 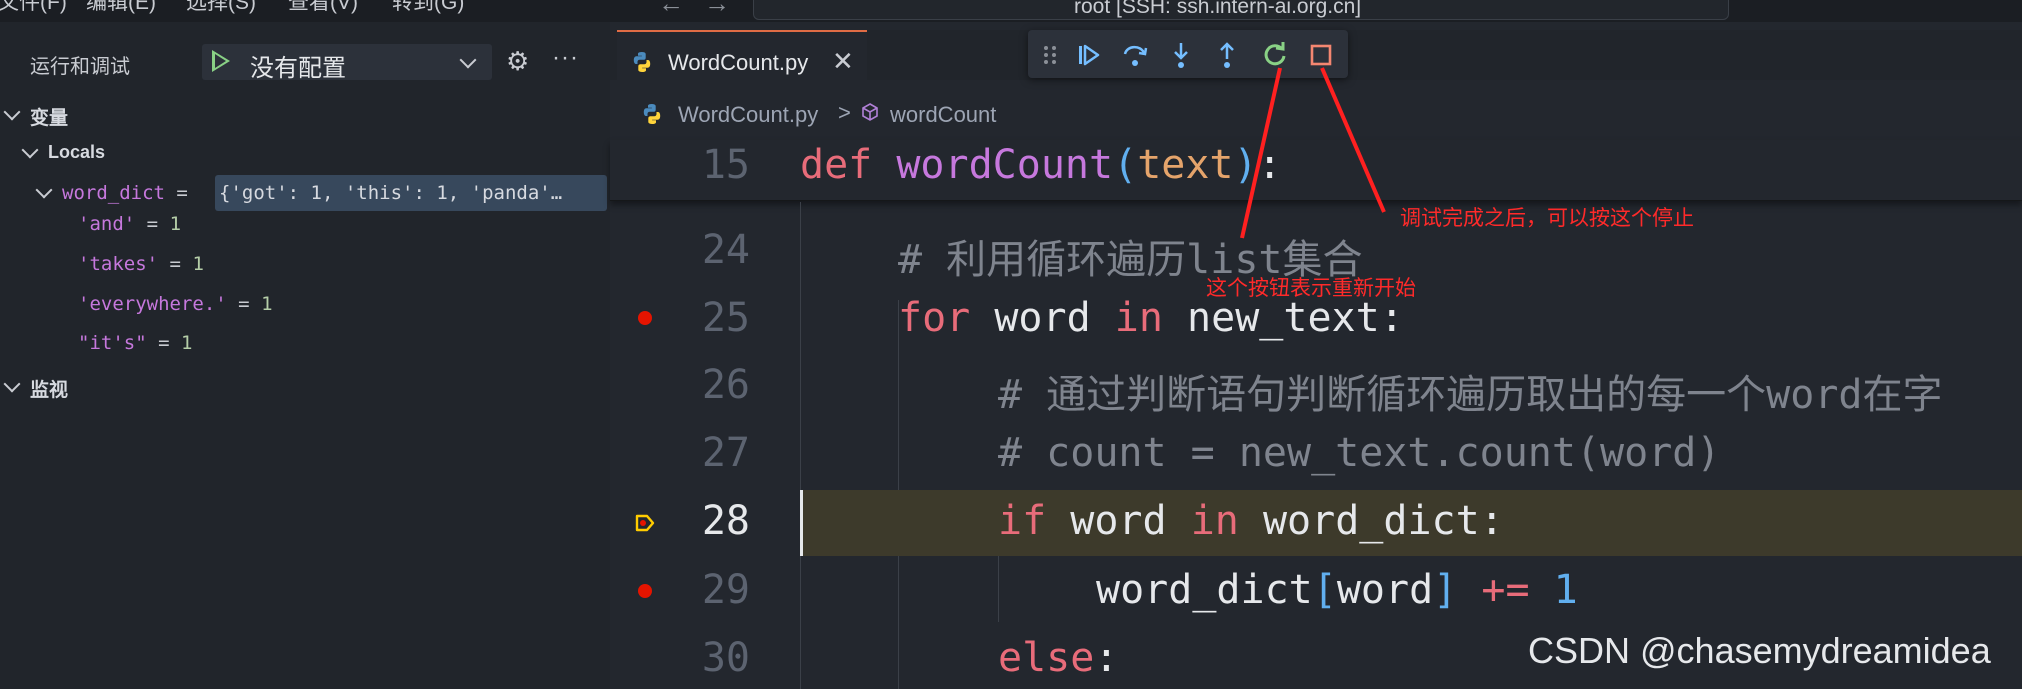 What do you see at coordinates (1759, 650) in the screenshot?
I see `watermark: CSDN @chasemydreamidea` at bounding box center [1759, 650].